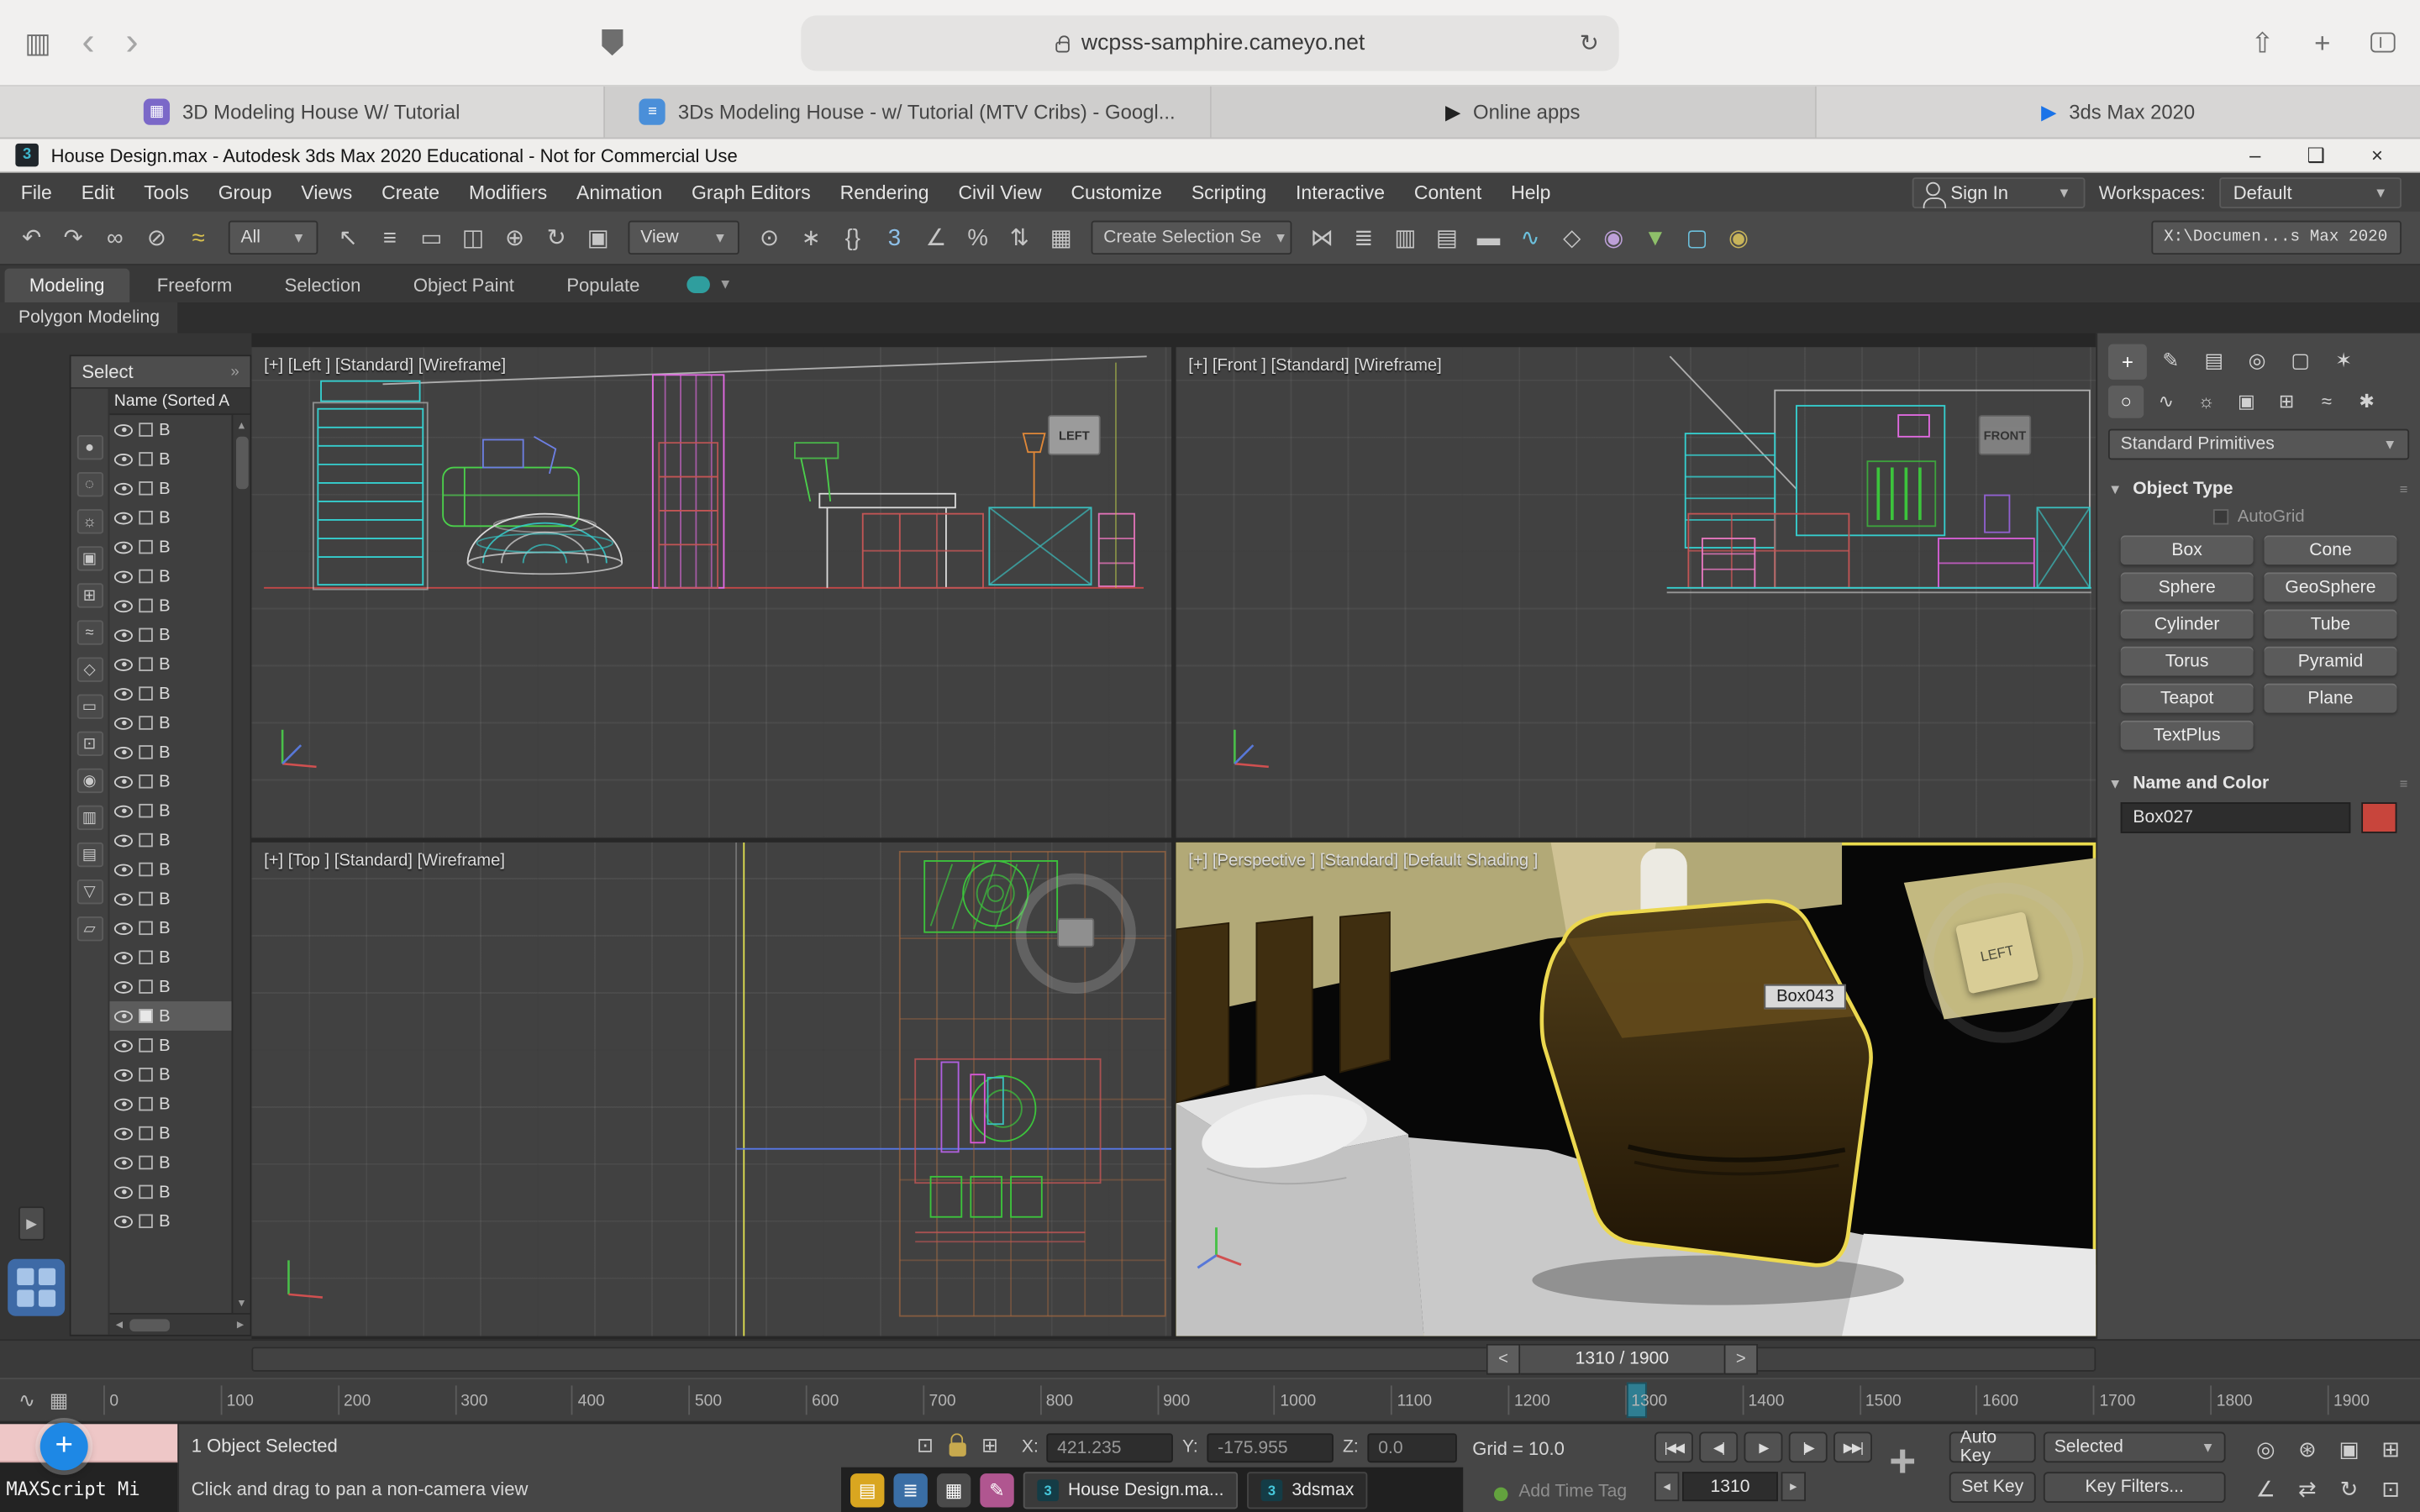 Image resolution: width=2420 pixels, height=1512 pixels. What do you see at coordinates (2322, 42) in the screenshot?
I see `new-tab-icon: +` at bounding box center [2322, 42].